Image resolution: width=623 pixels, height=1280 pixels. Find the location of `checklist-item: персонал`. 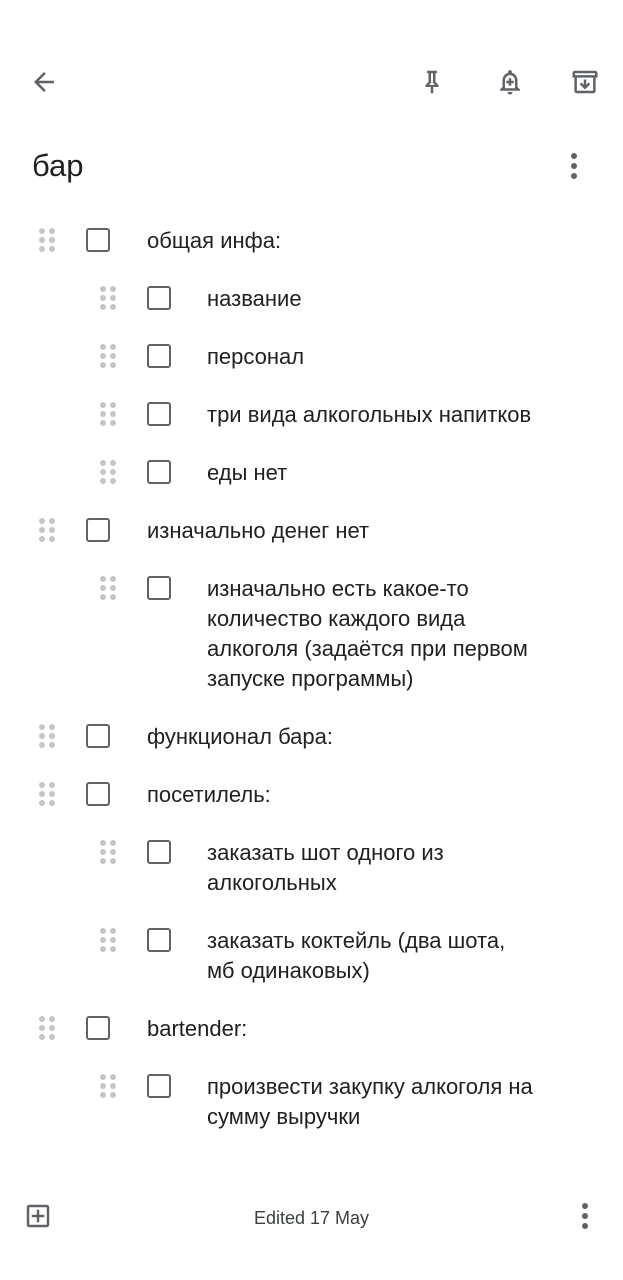

checklist-item: персонал is located at coordinates (311, 357).